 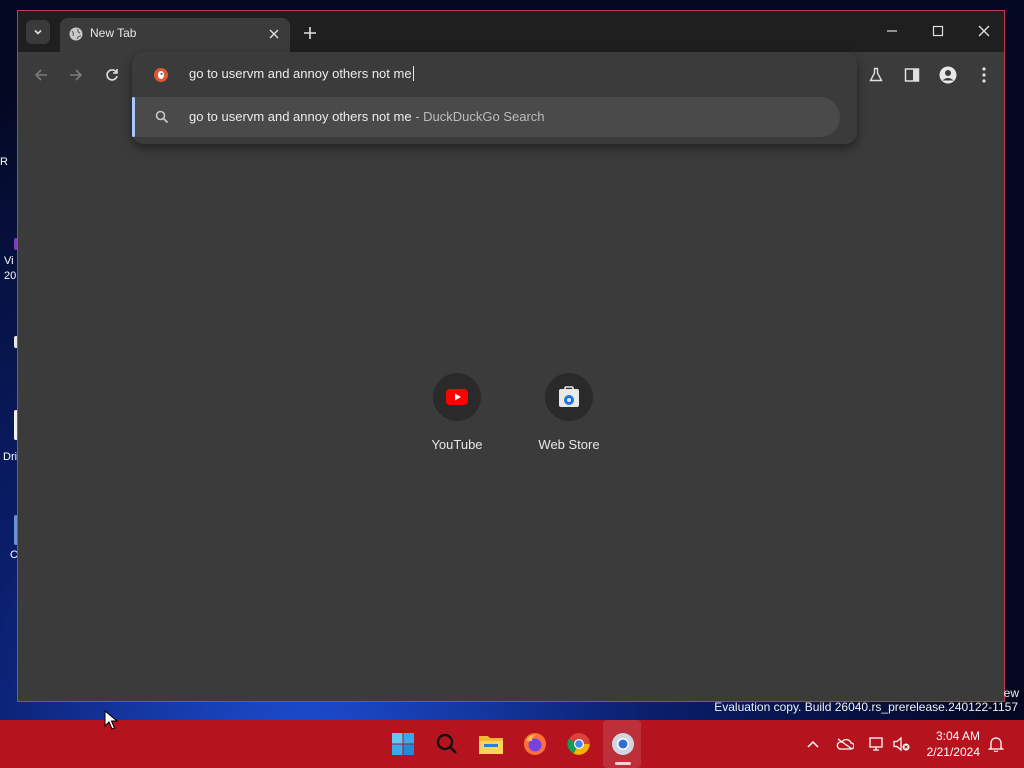 I want to click on desktop-icon-label: 20, so click(x=10, y=276).